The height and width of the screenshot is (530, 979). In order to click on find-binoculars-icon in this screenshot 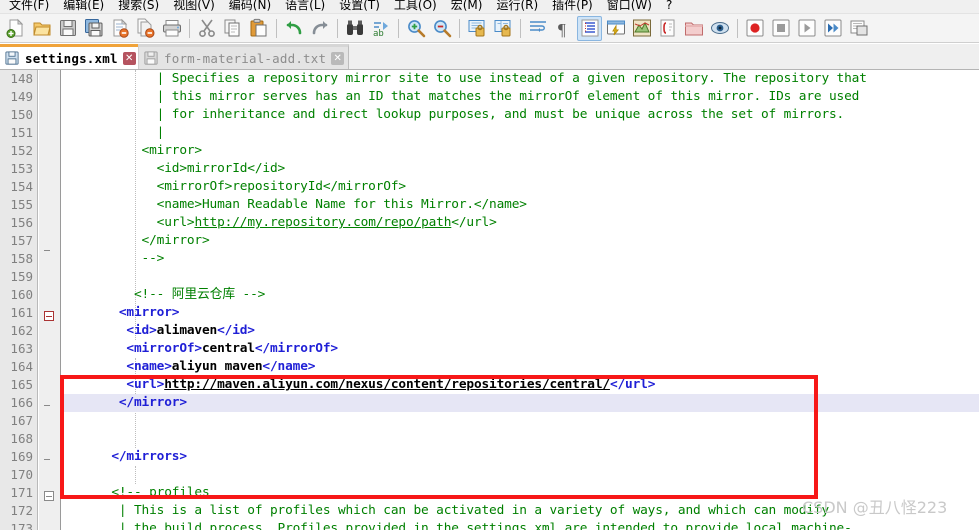, I will do `click(355, 28)`.